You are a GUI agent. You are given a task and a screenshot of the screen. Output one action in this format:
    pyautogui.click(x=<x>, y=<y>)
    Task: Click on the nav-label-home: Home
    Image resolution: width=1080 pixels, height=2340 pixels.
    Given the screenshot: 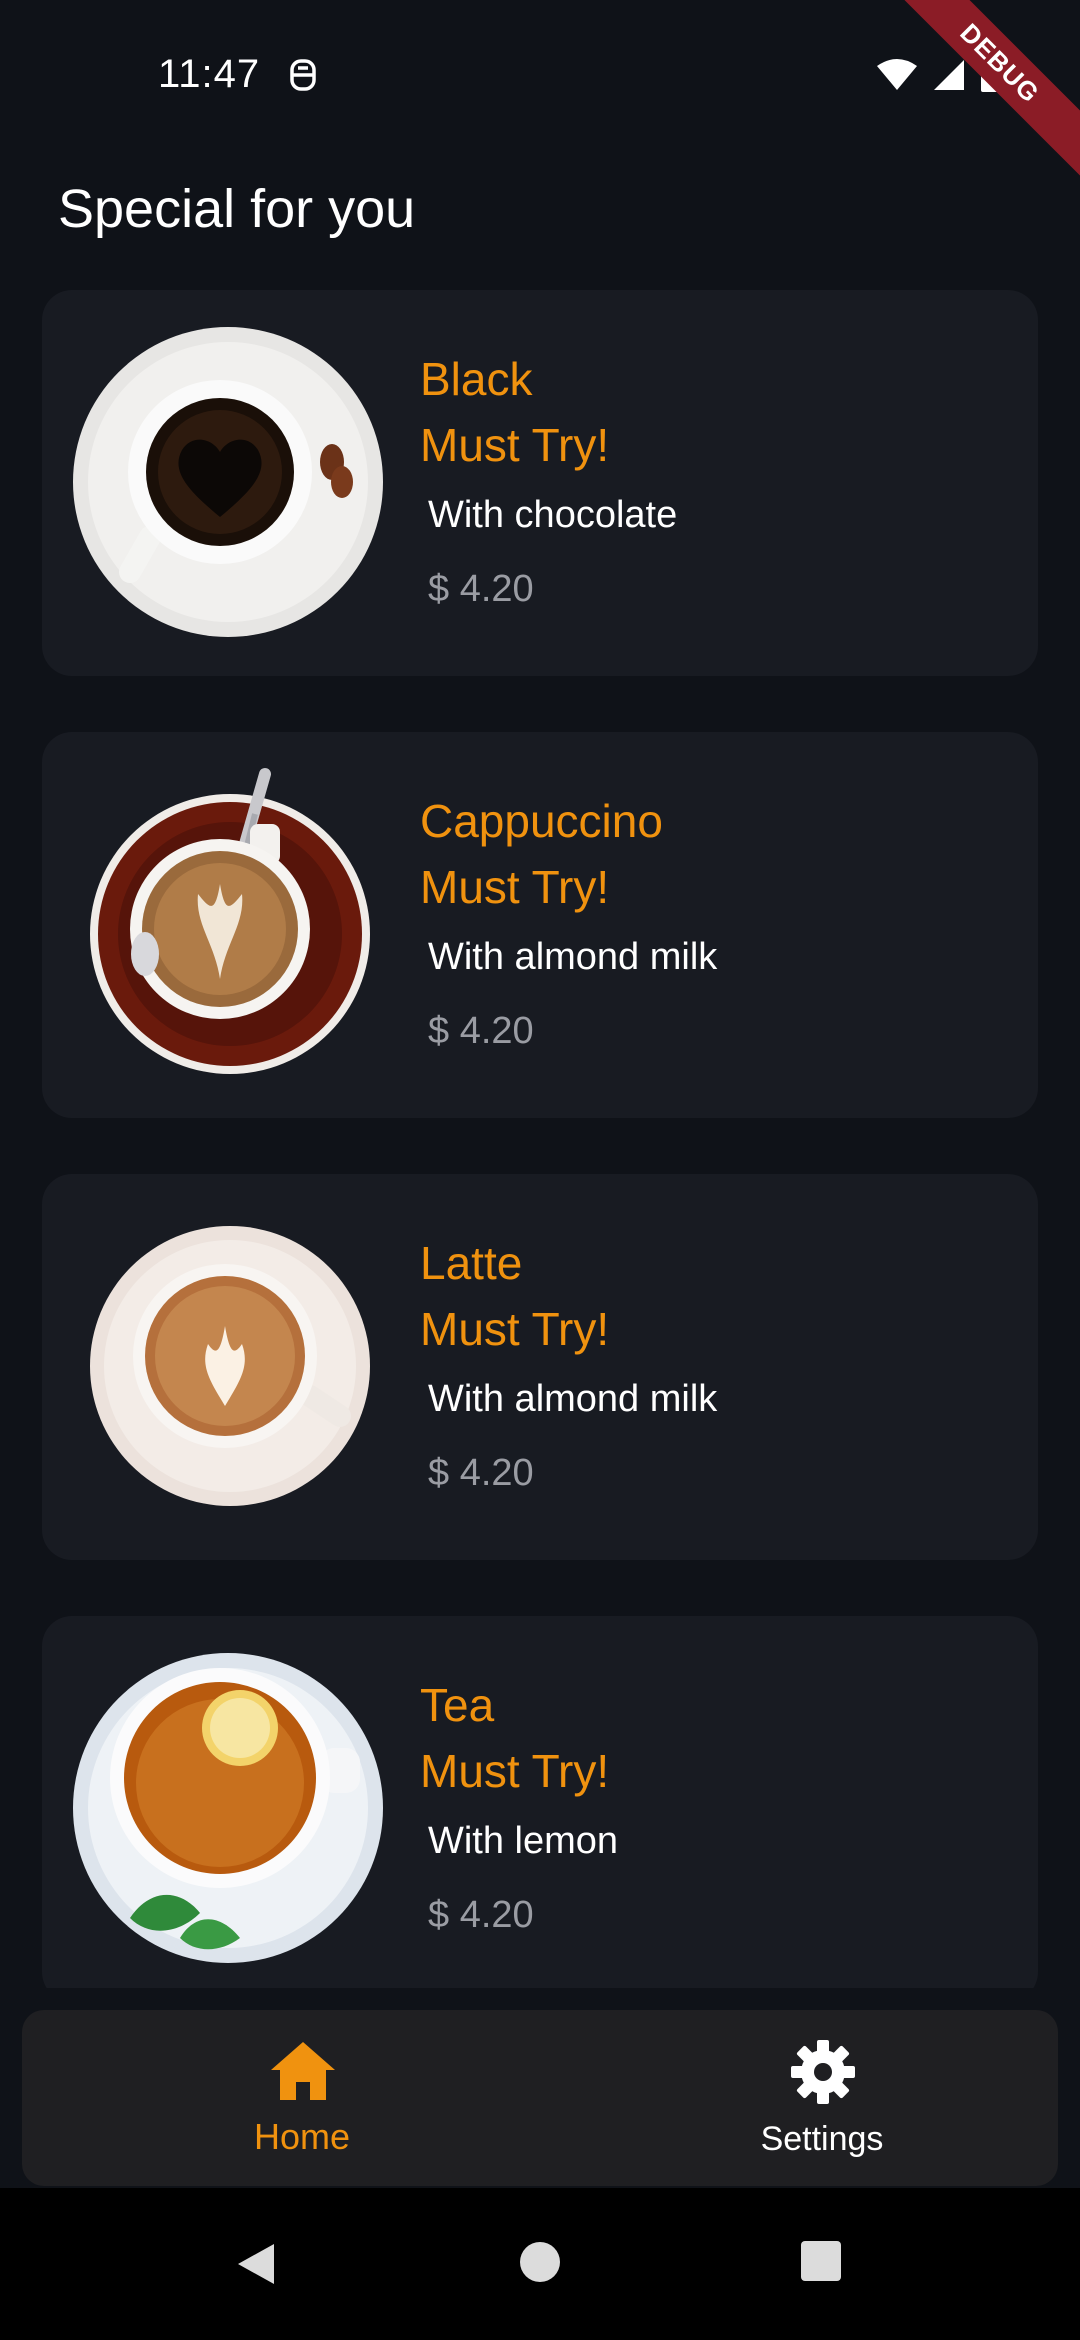 What is the action you would take?
    pyautogui.click(x=302, y=2136)
    